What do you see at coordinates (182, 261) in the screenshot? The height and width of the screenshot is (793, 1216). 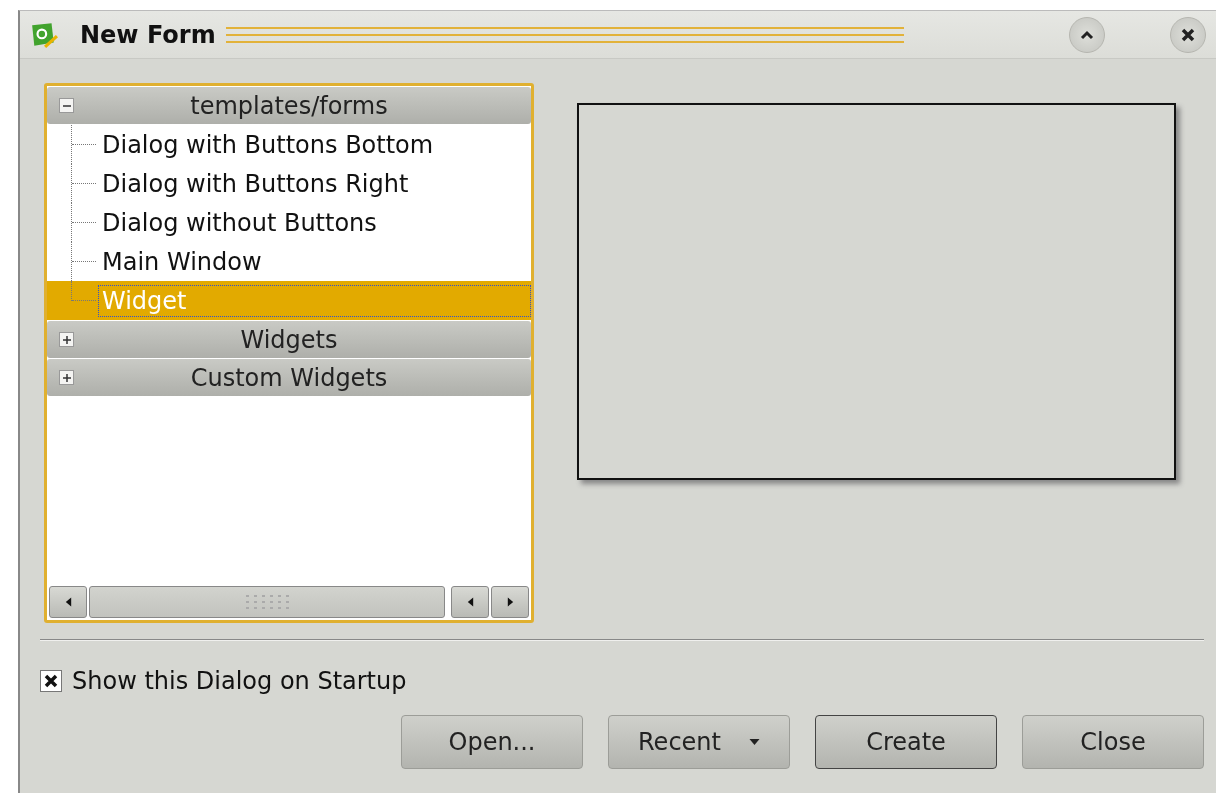 I see `template-item: Main Window` at bounding box center [182, 261].